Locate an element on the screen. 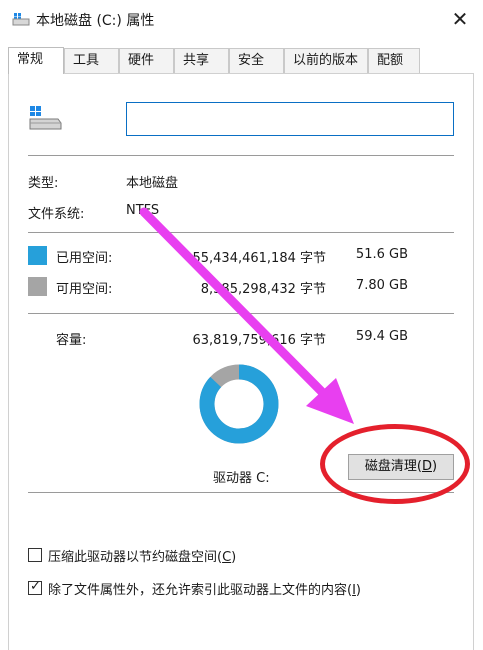  type-label: 类型: is located at coordinates (43, 183).